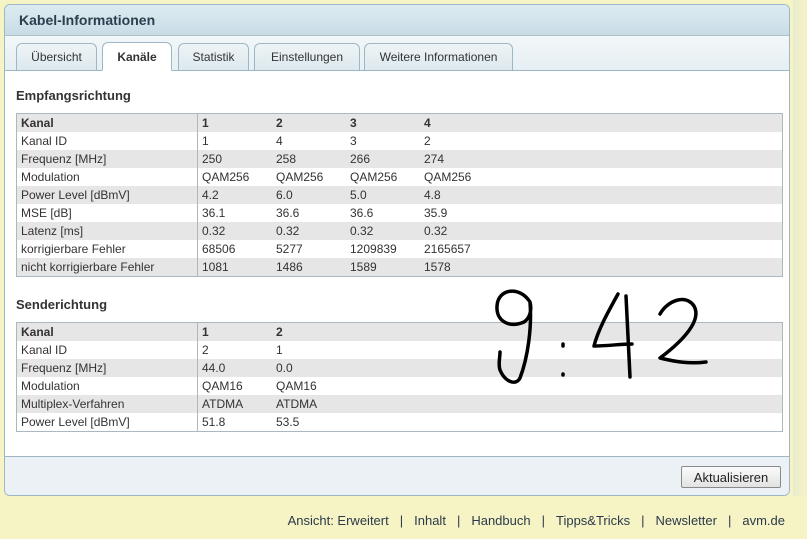 This screenshot has width=807, height=539. I want to click on table-row: Power Level [dBmV] 4.2 6.0 5.0 4.8, so click(399, 195).